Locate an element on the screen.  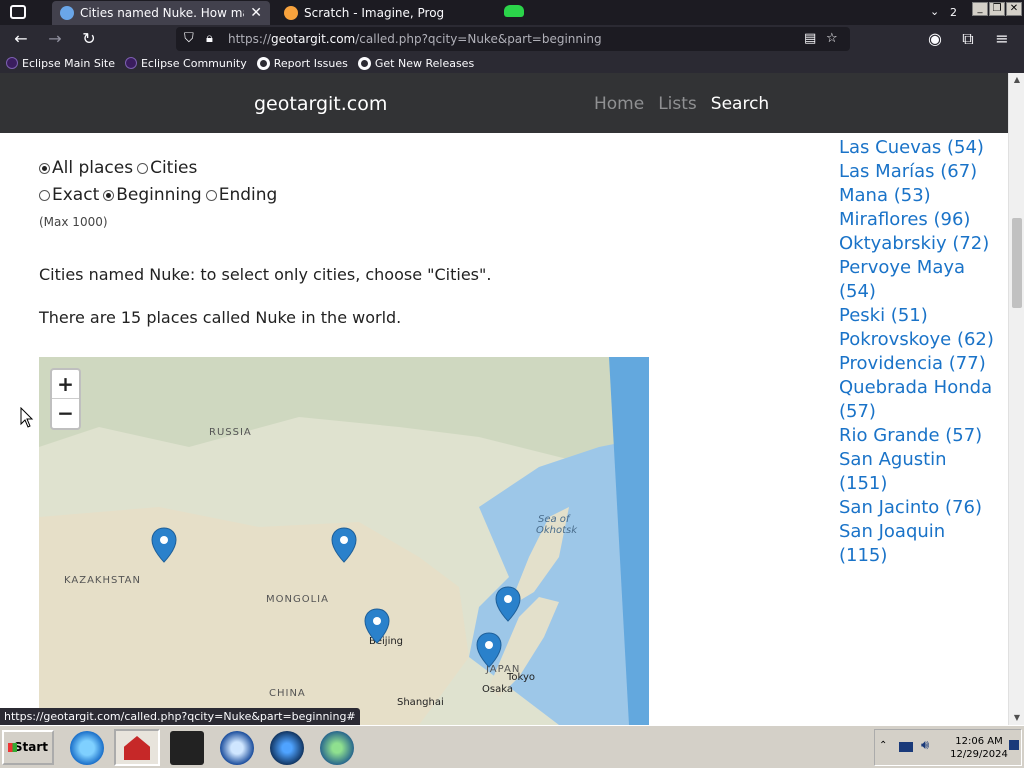
active-app-icon is located at coordinates (137, 747).